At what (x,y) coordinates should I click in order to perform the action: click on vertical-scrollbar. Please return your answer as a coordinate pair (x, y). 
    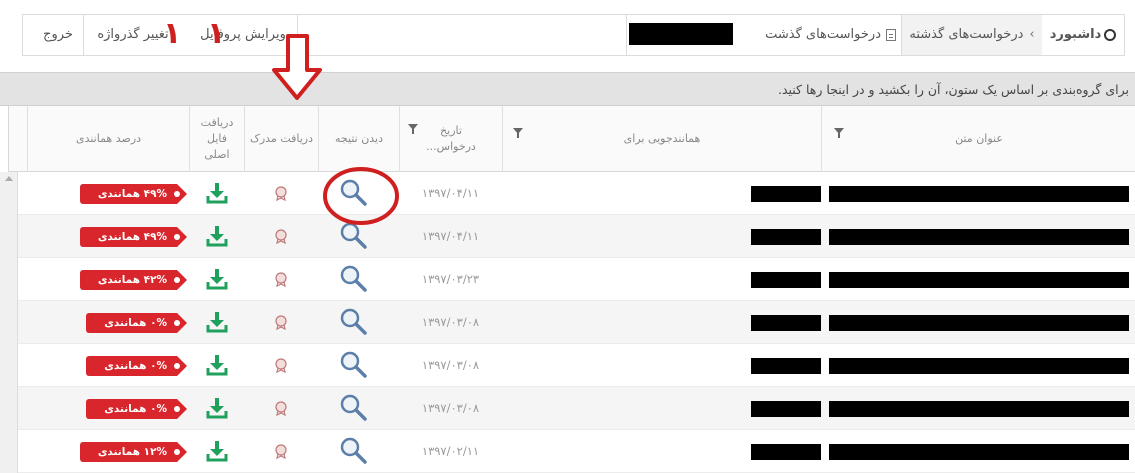
    Looking at the image, I should click on (9, 322).